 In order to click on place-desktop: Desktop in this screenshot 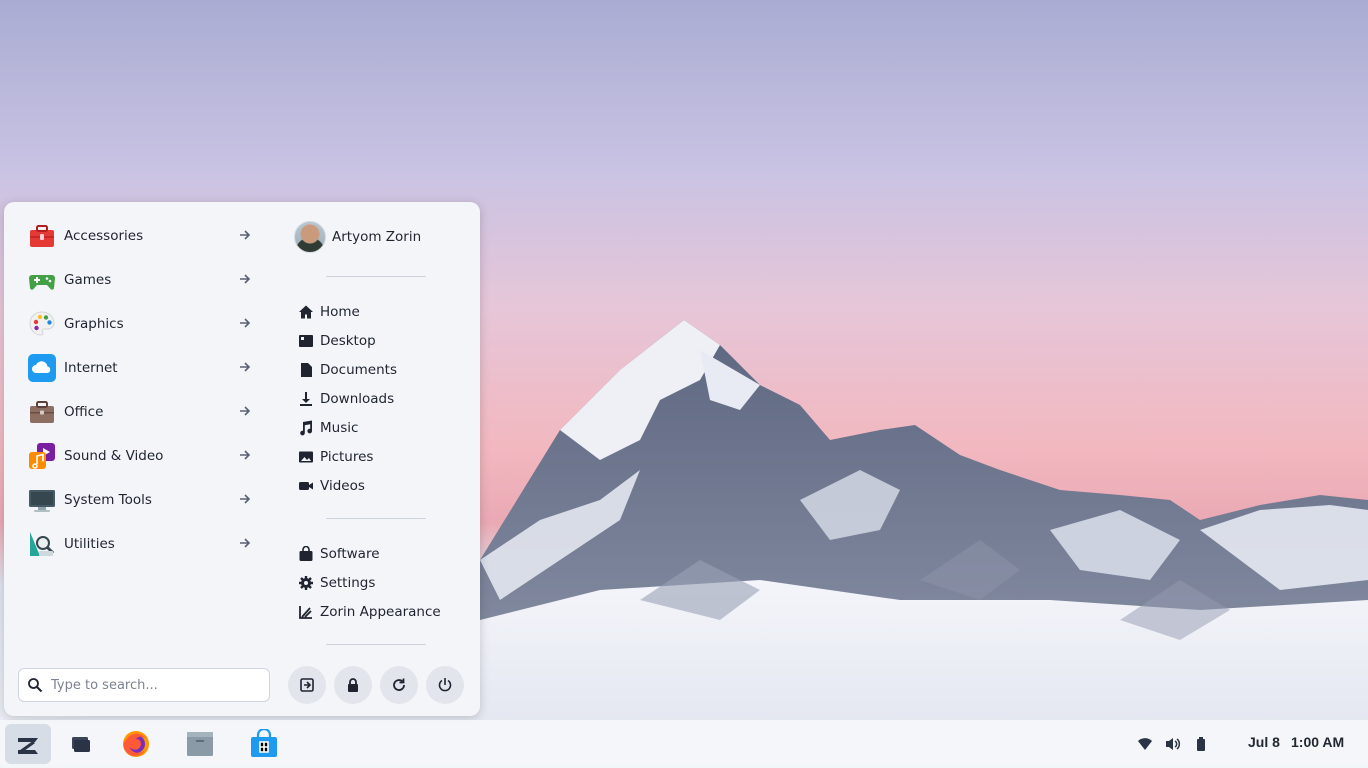, I will do `click(379, 340)`.